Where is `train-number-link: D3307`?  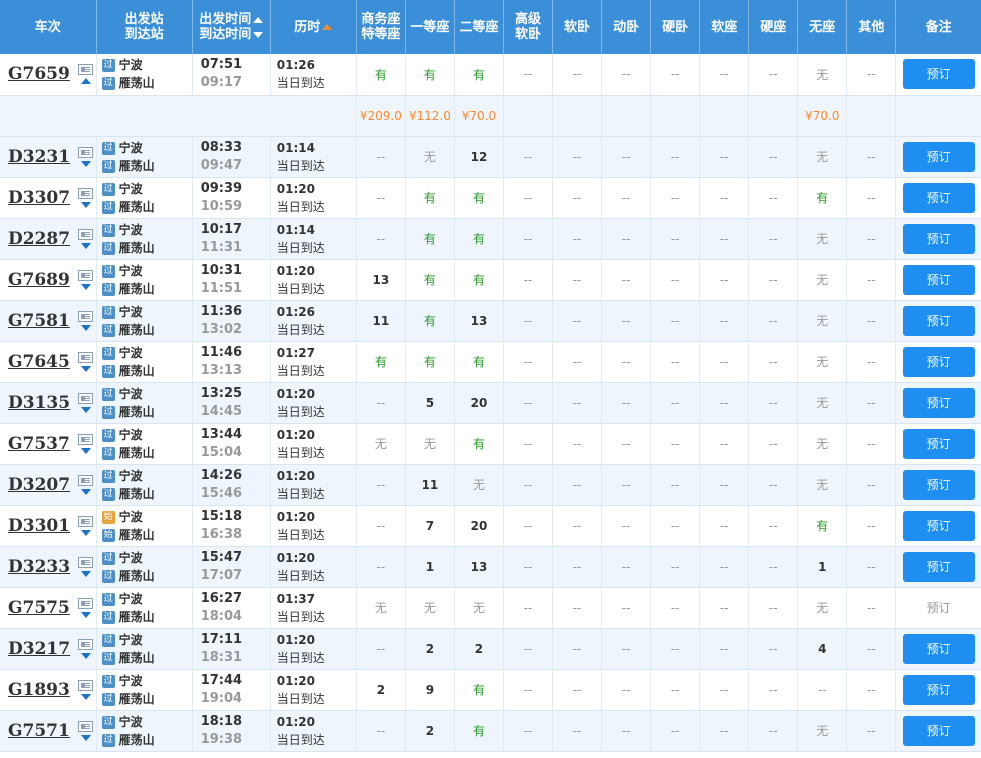 train-number-link: D3307 is located at coordinates (39, 198).